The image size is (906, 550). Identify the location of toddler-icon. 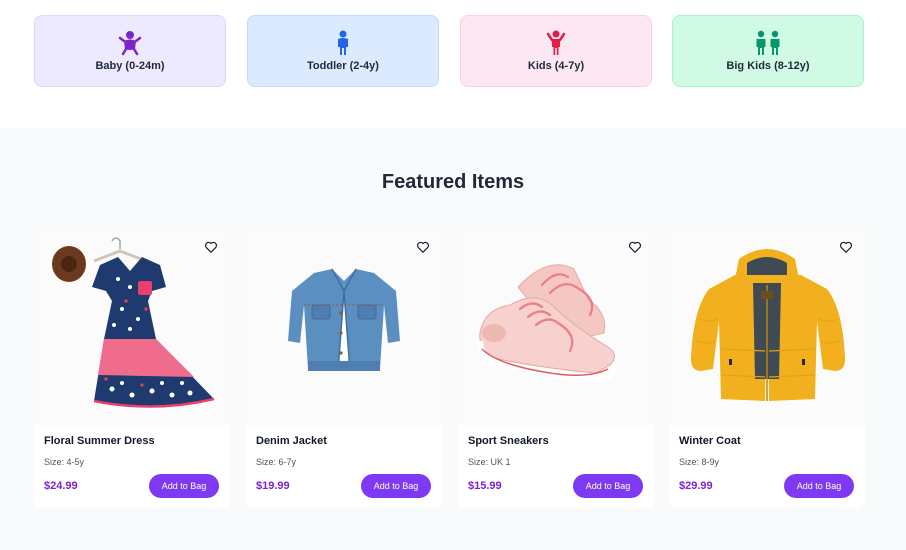
(343, 42).